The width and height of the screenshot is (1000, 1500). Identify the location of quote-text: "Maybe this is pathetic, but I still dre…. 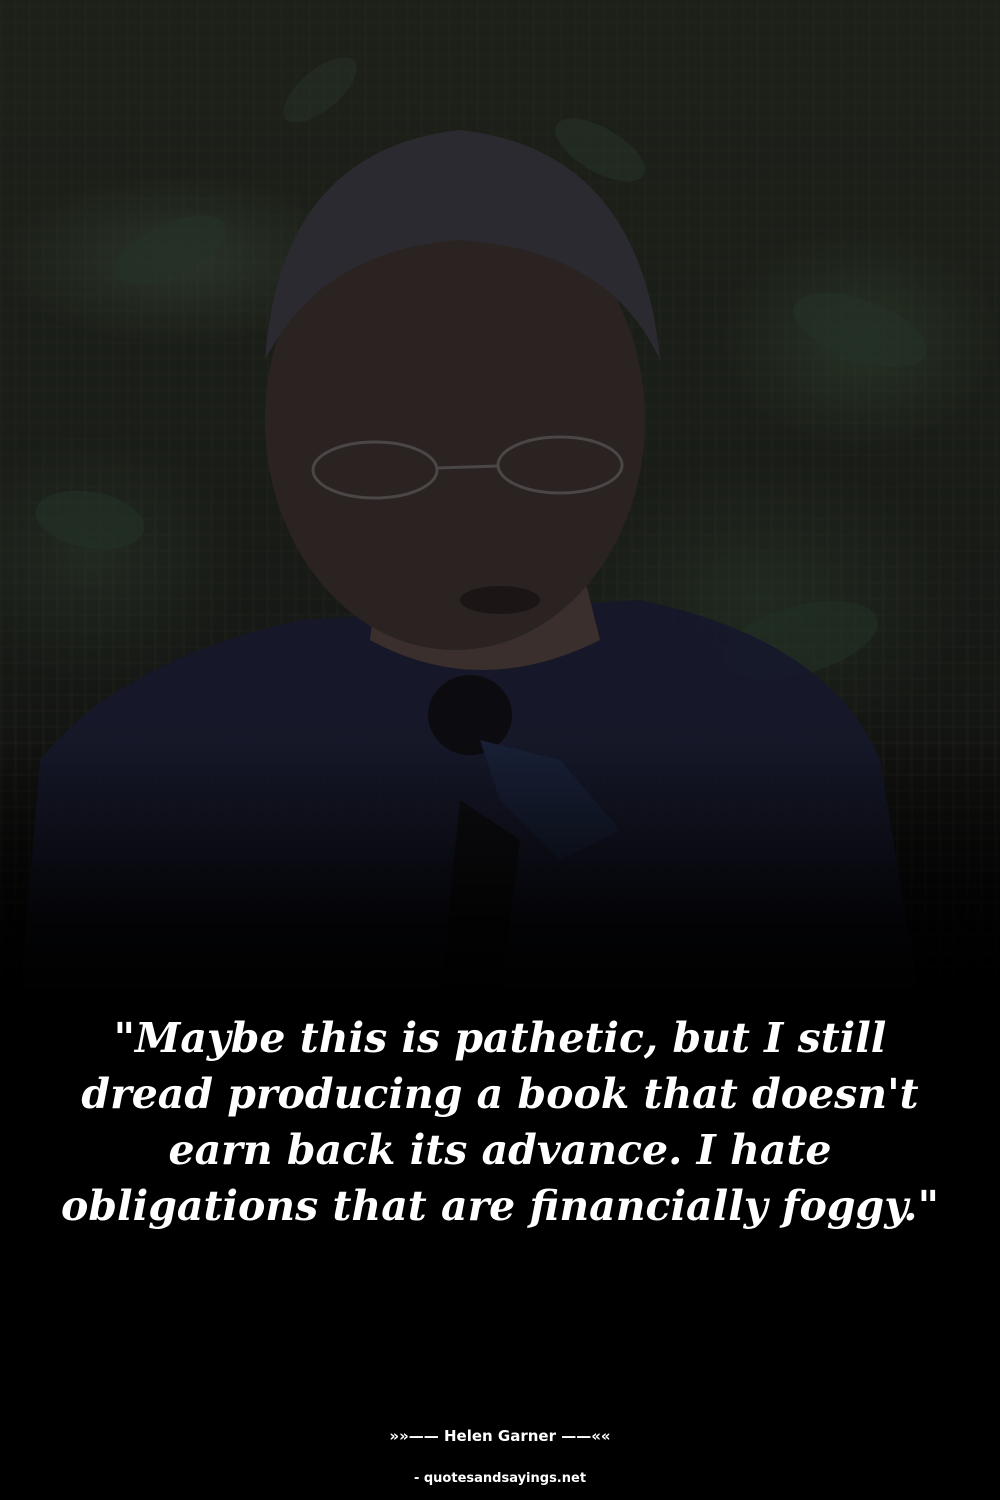
(500, 1122).